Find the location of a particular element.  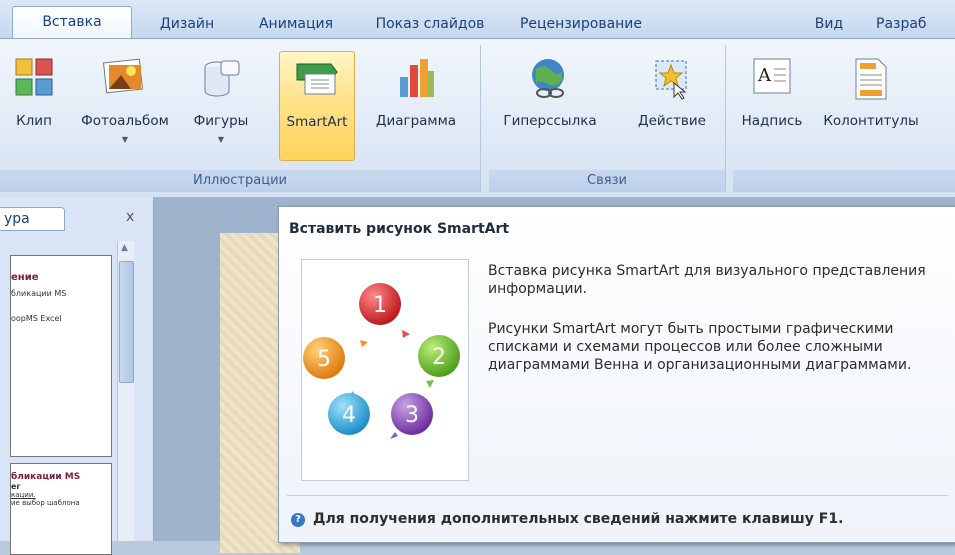

cycle-number: 4 is located at coordinates (349, 415).